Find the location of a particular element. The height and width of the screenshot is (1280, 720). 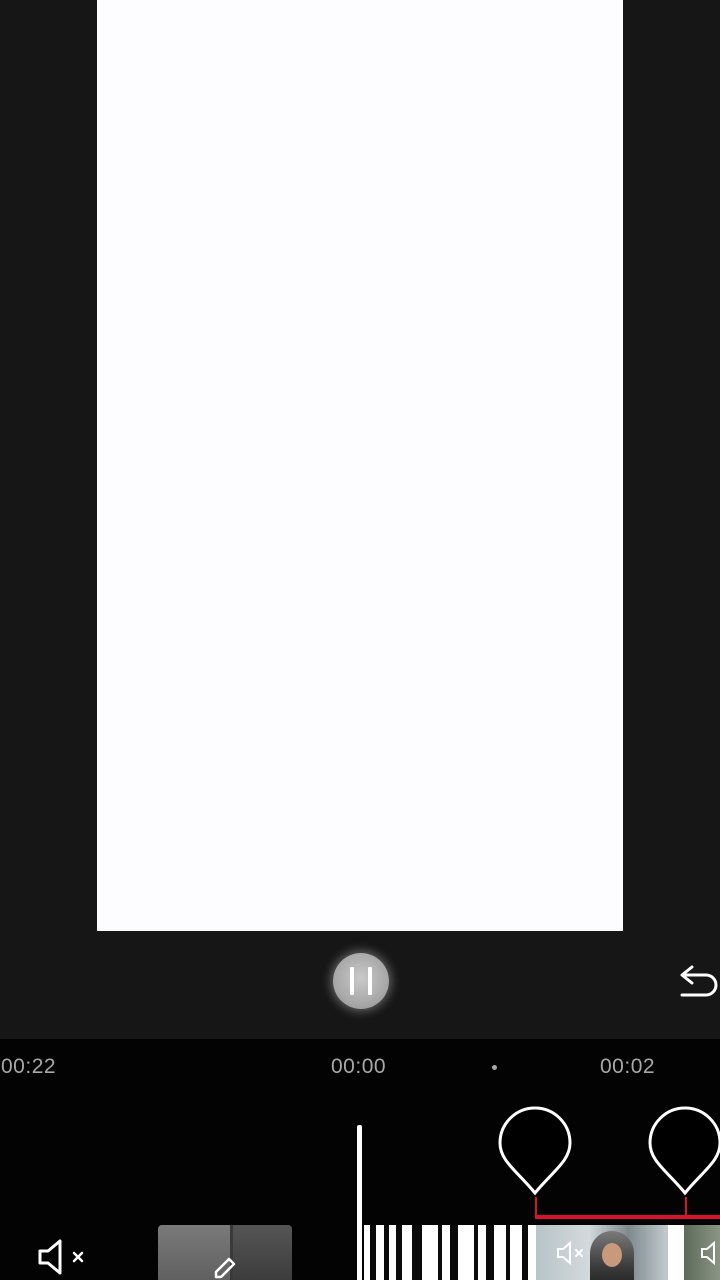

playback-controls-bar is located at coordinates (360, 985).